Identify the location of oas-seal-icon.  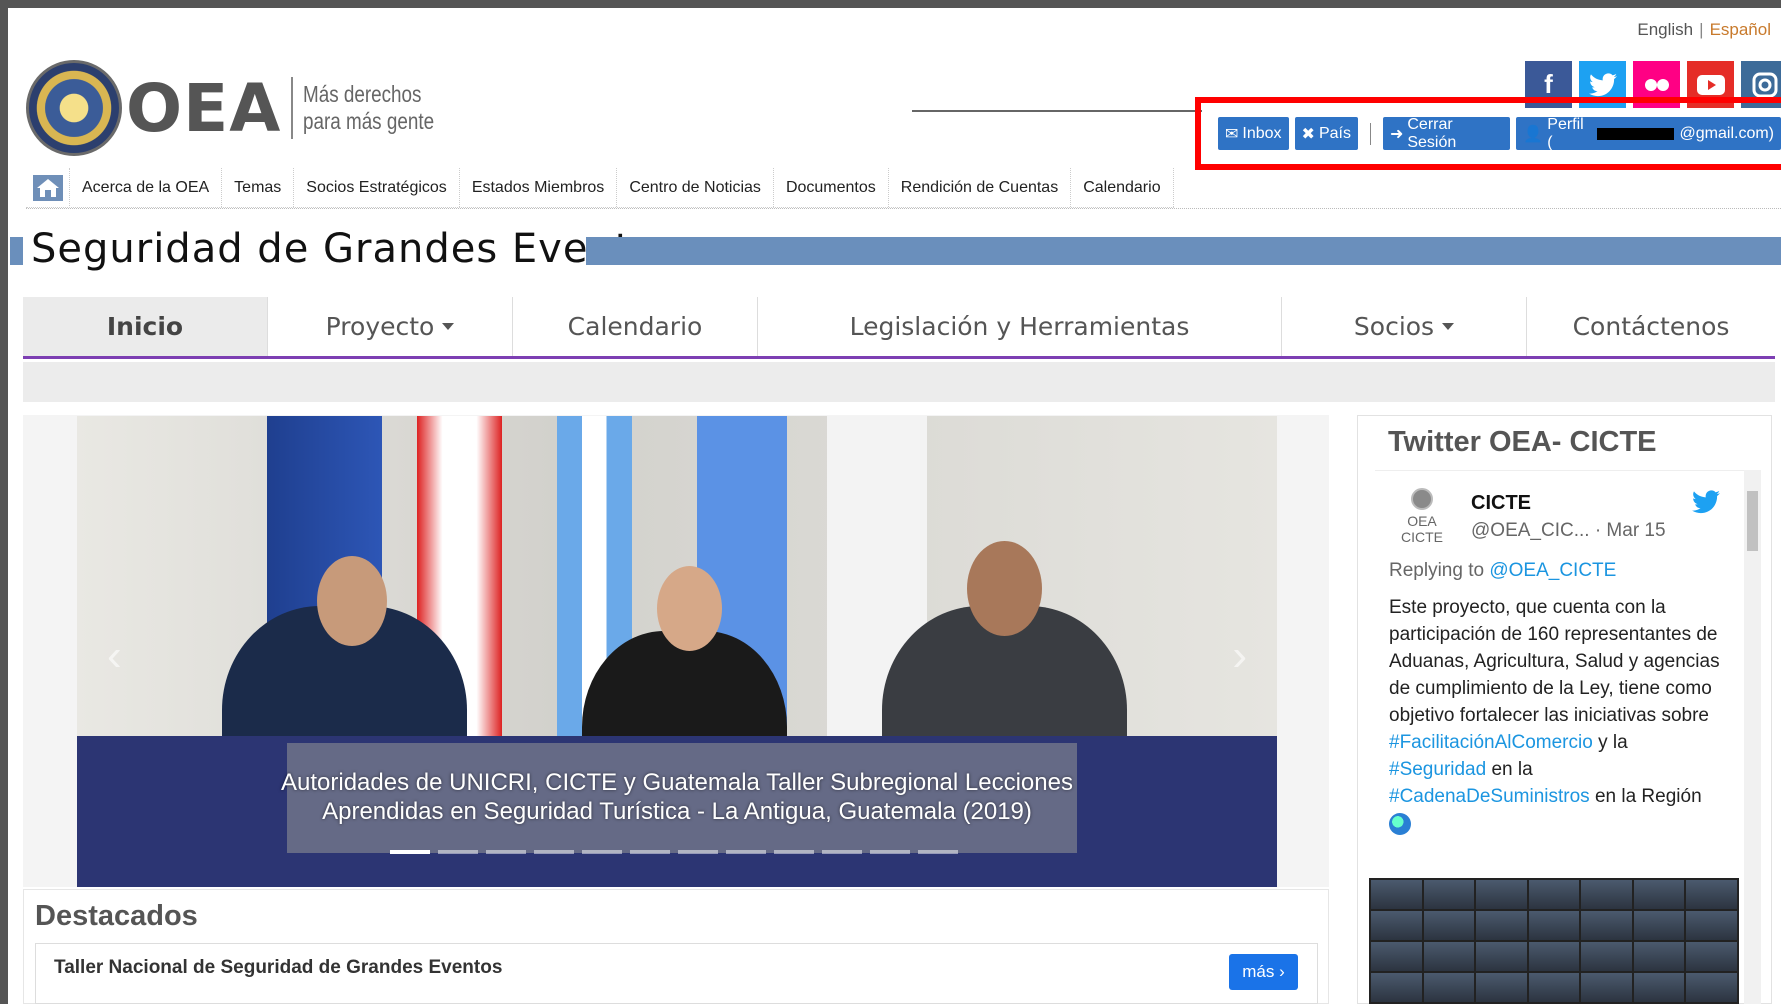
(74, 108).